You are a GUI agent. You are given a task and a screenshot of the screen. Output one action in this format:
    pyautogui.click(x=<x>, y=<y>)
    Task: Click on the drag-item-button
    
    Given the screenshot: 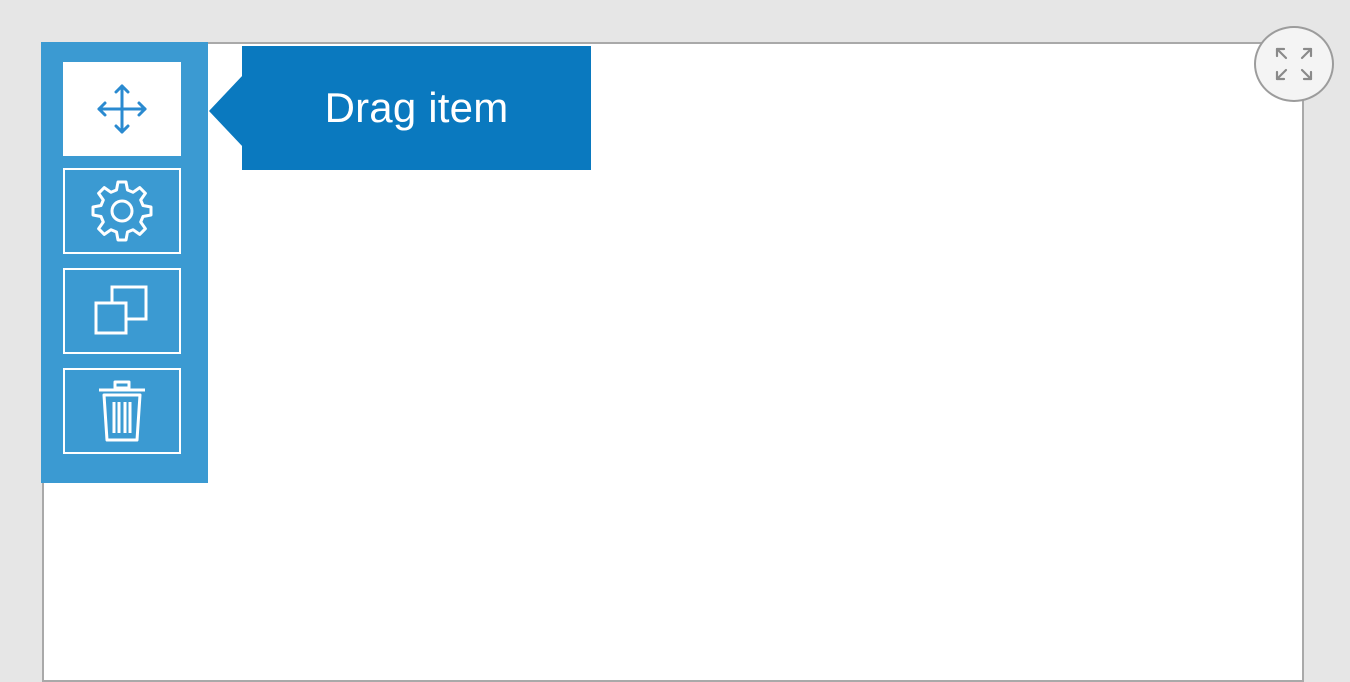 What is the action you would take?
    pyautogui.click(x=122, y=109)
    